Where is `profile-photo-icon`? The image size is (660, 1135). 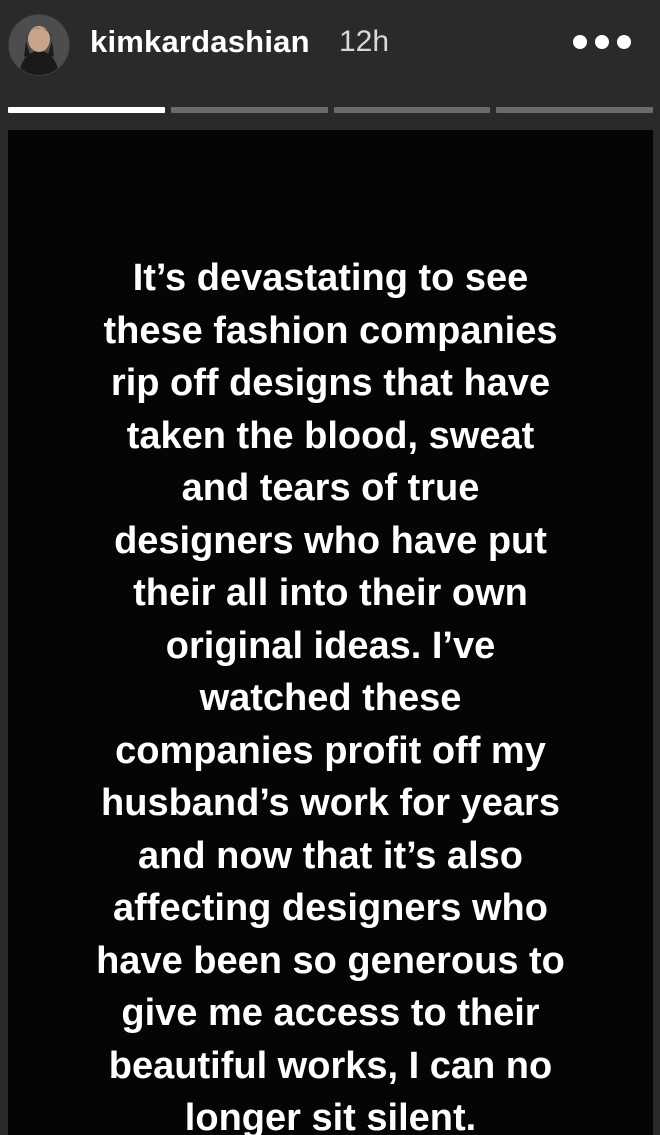 profile-photo-icon is located at coordinates (39, 45).